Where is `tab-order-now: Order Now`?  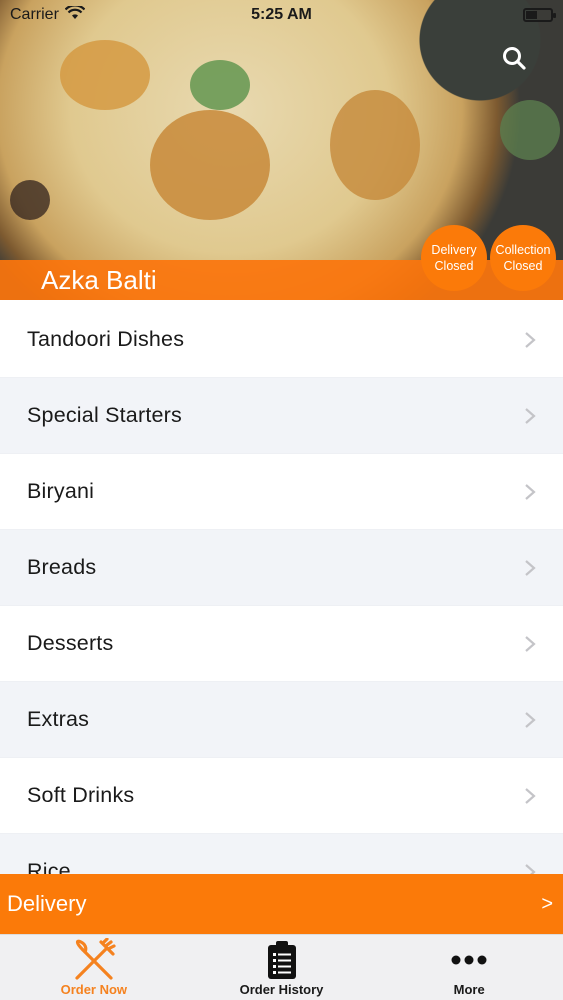
tab-order-now: Order Now is located at coordinates (94, 967).